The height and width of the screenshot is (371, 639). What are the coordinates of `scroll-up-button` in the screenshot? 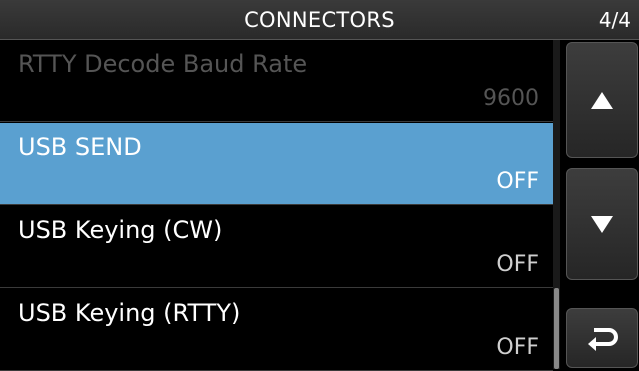 It's located at (602, 100).